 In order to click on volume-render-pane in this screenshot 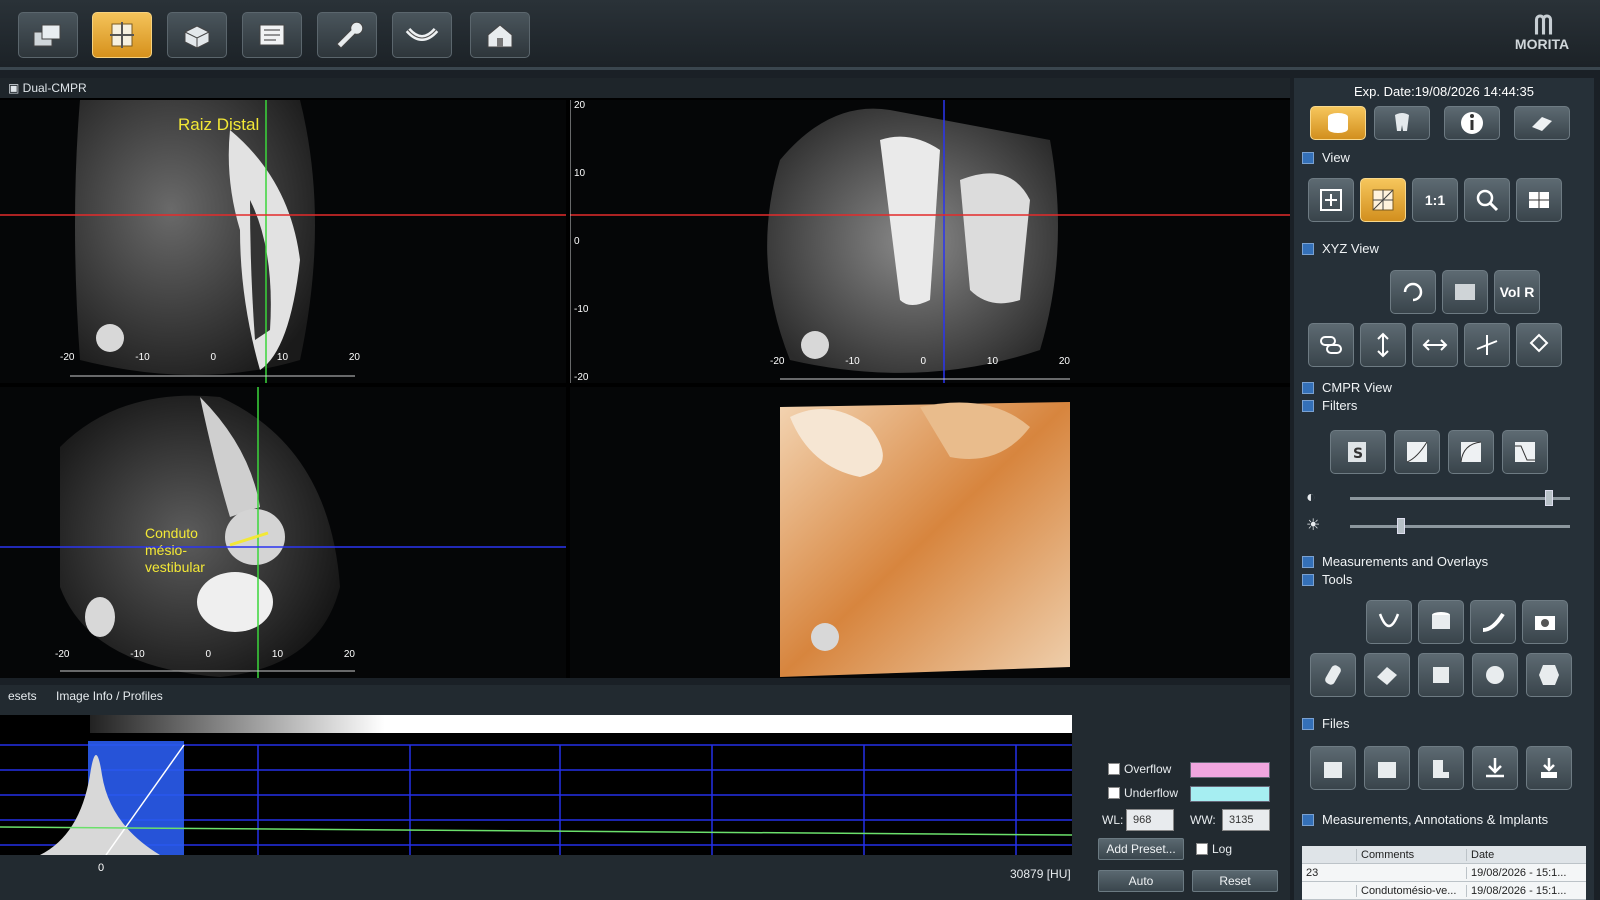, I will do `click(930, 532)`.